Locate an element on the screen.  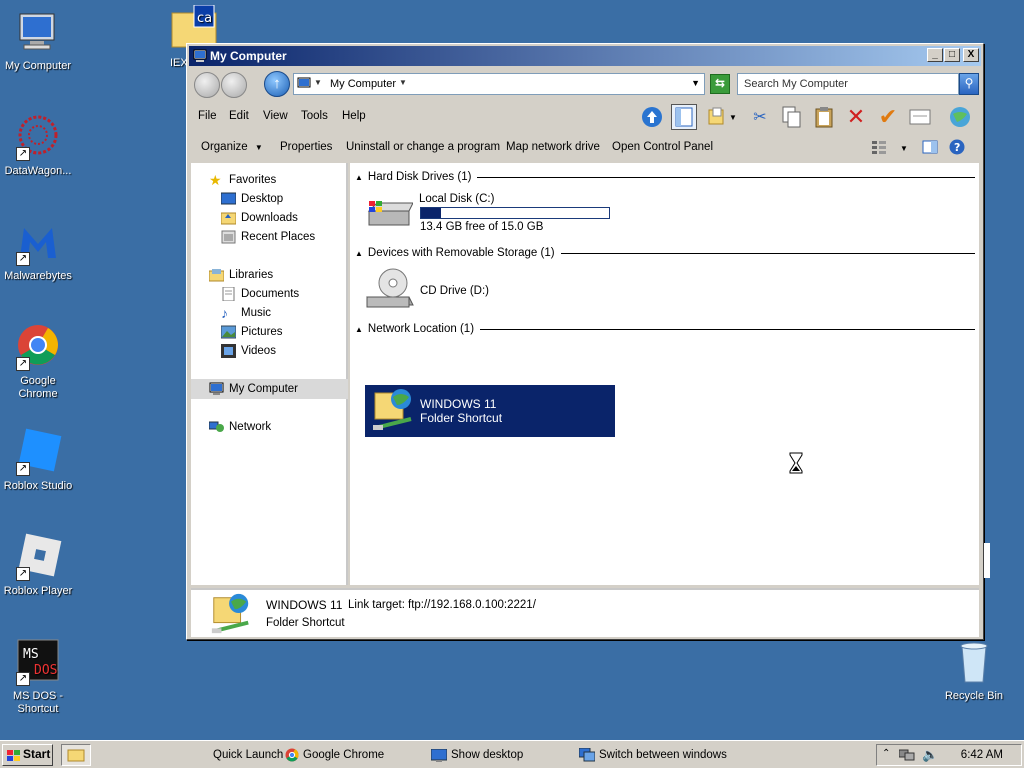
cd-drive-item: CD Drive (D:) is located at coordinates (495, 292).